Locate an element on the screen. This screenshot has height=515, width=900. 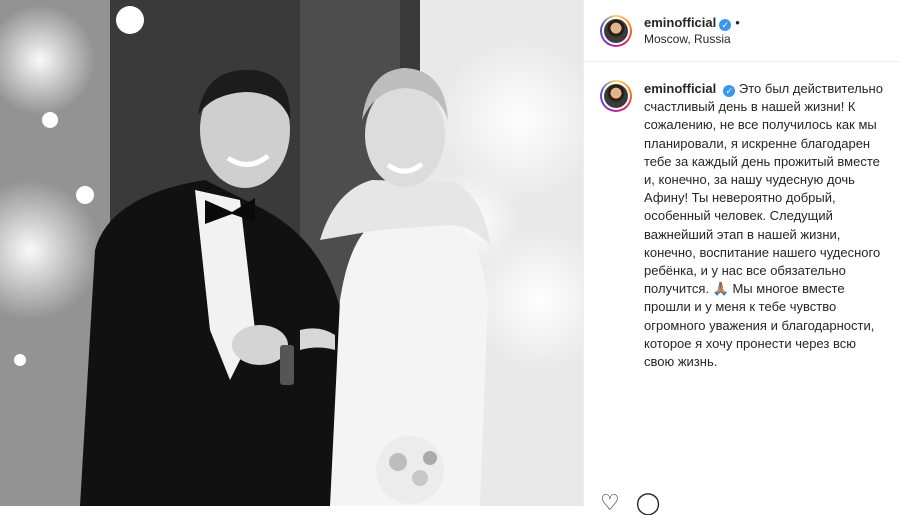
avatar is located at coordinates (616, 30).